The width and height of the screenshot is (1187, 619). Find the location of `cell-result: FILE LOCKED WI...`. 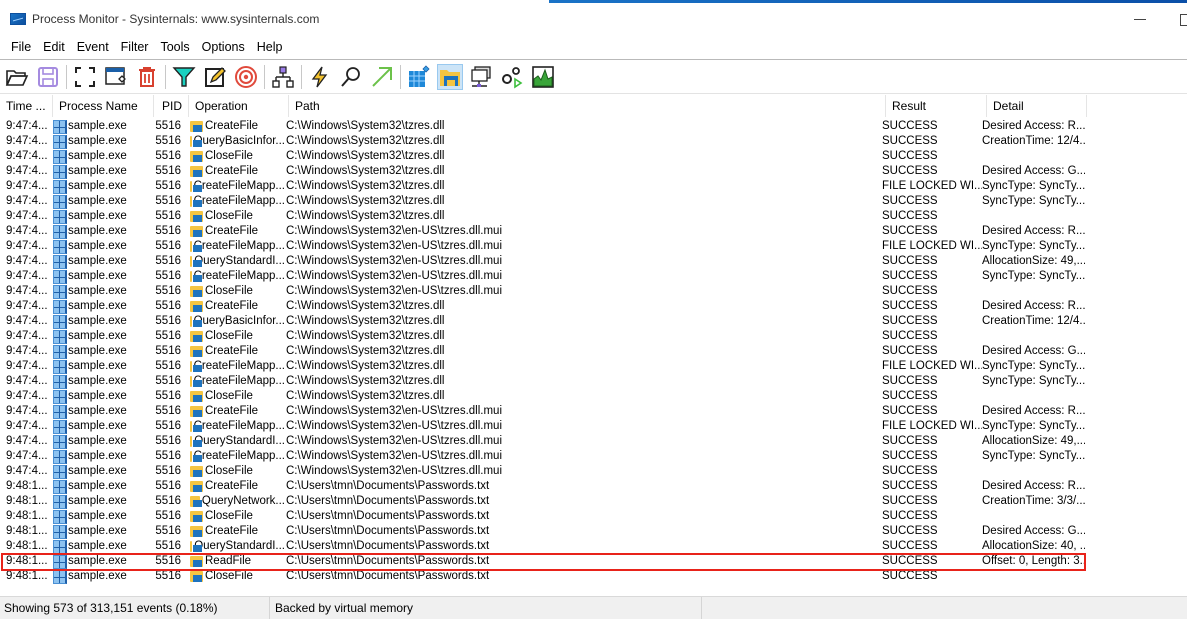

cell-result: FILE LOCKED WI... is located at coordinates (932, 246).